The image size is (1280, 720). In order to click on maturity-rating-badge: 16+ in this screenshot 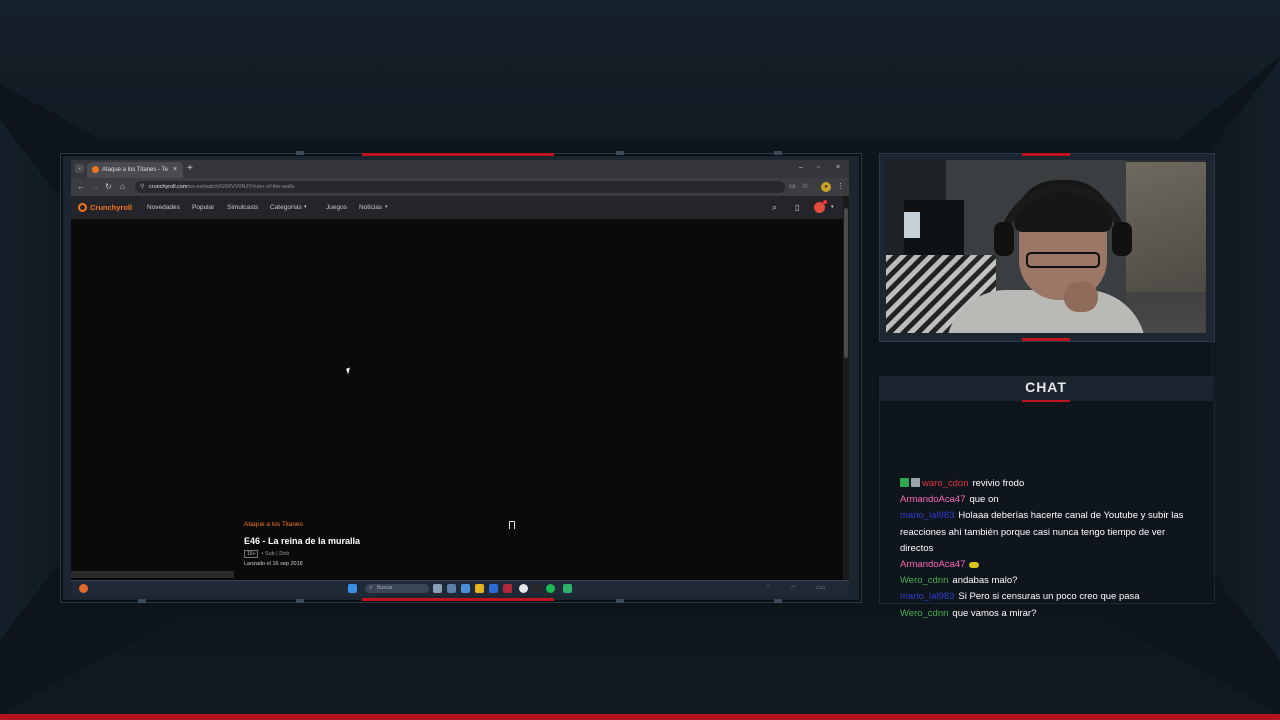, I will do `click(251, 554)`.